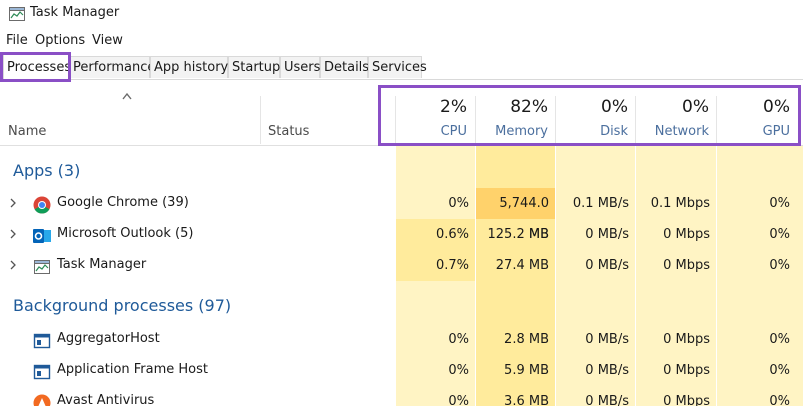 This screenshot has height=406, width=803. I want to click on tab-services: Services, so click(397, 67).